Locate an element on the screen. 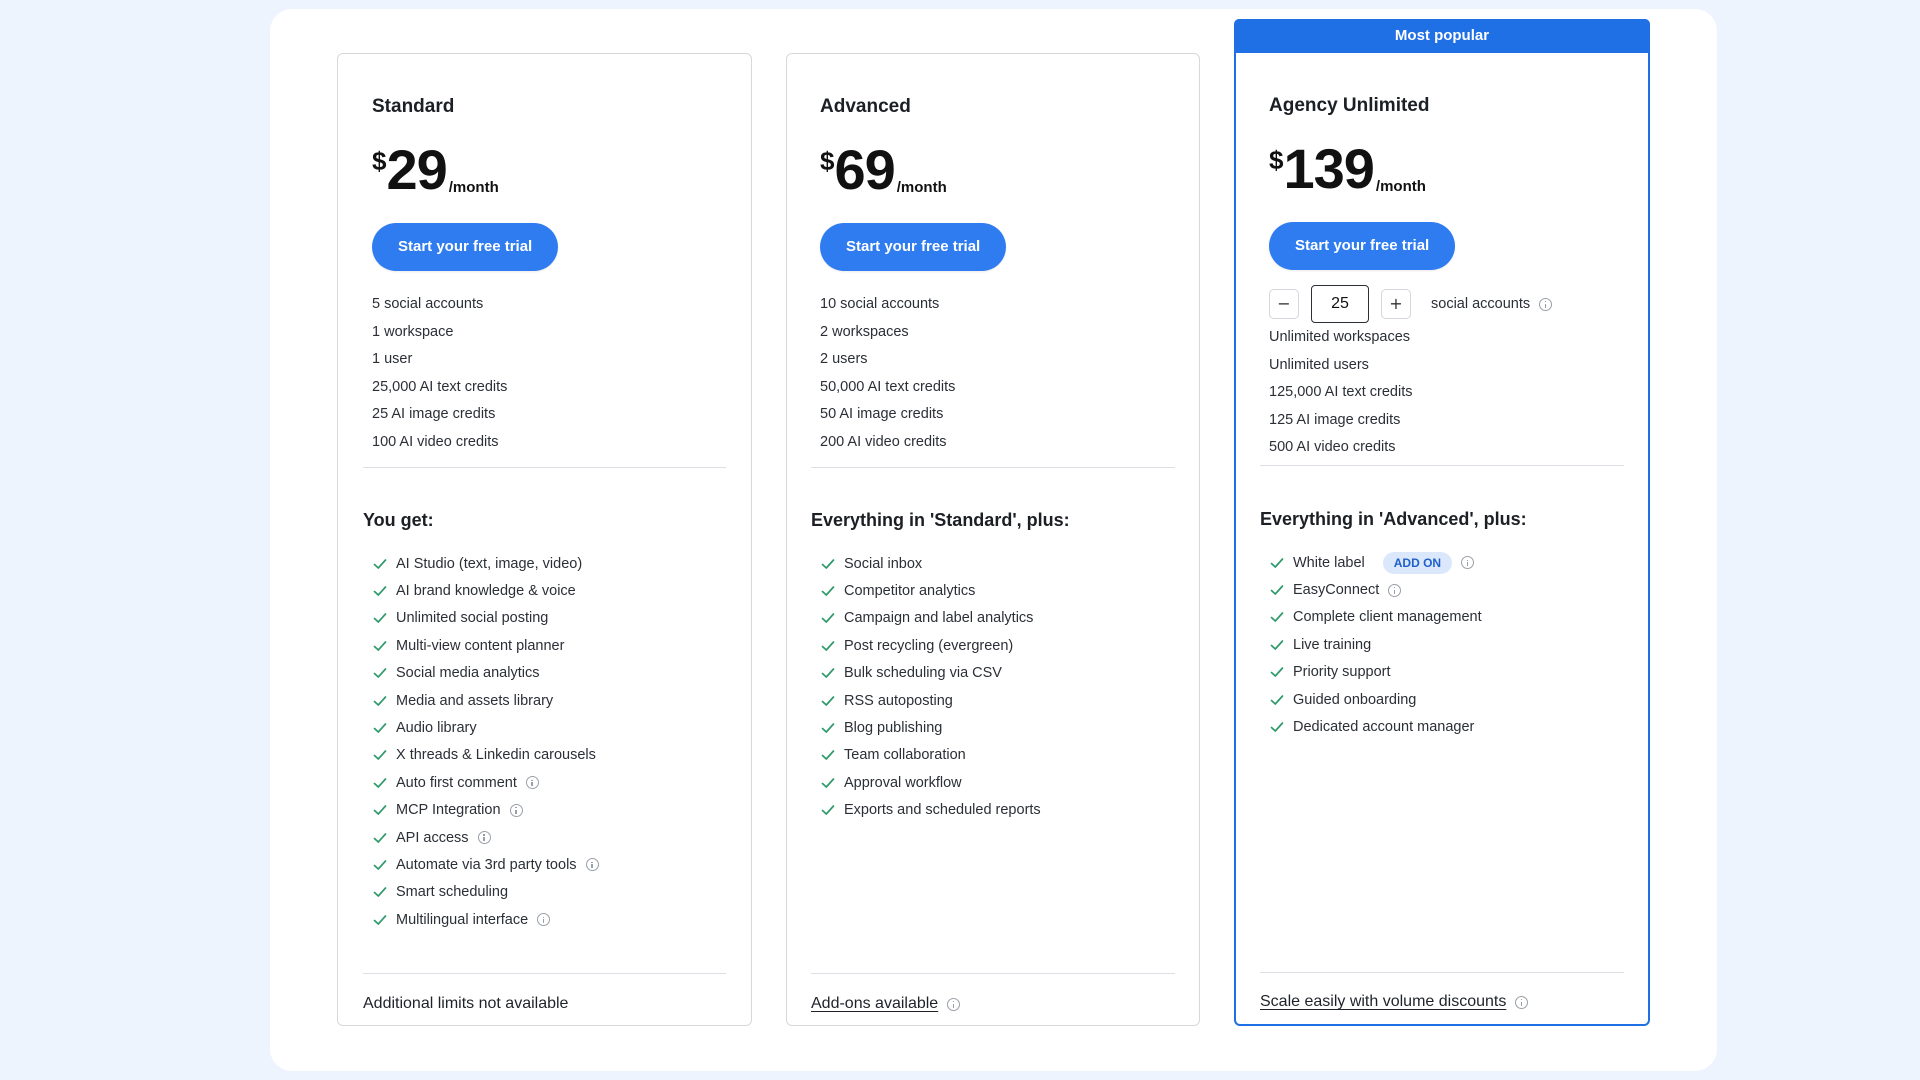 Image resolution: width=1920 pixels, height=1080 pixels. feature-item: Smart scheduling is located at coordinates (485, 892).